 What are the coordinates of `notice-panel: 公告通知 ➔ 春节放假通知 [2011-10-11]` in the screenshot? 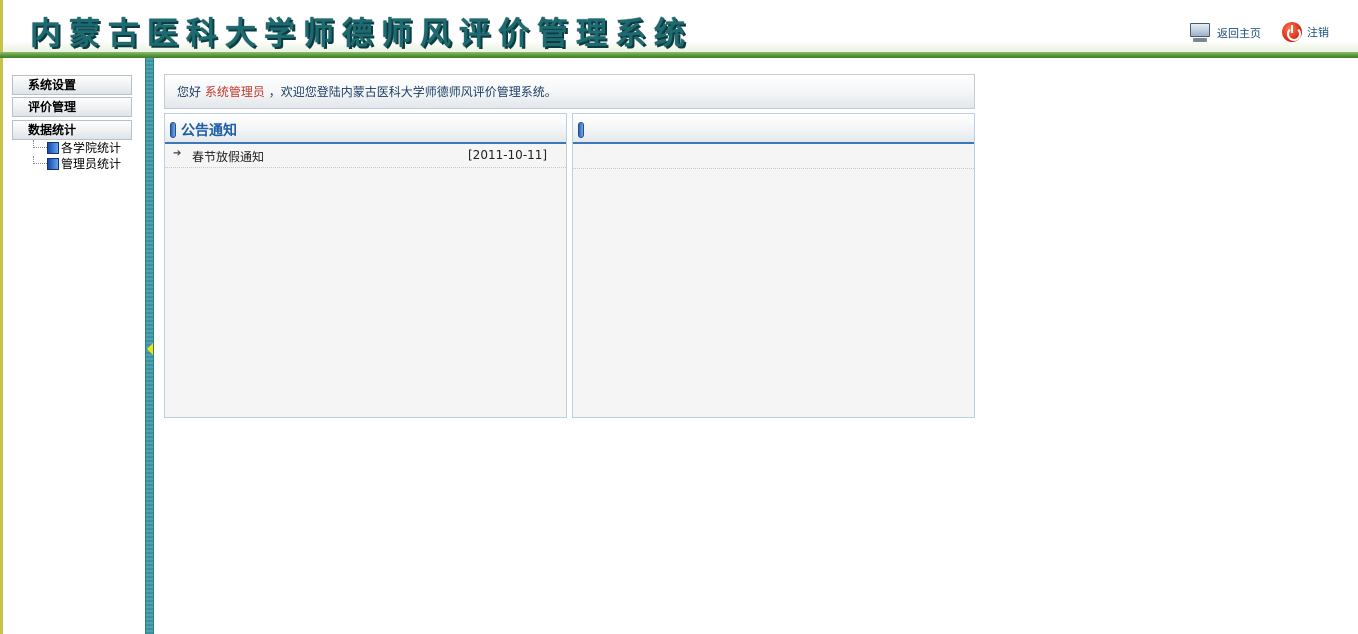 It's located at (365, 265).